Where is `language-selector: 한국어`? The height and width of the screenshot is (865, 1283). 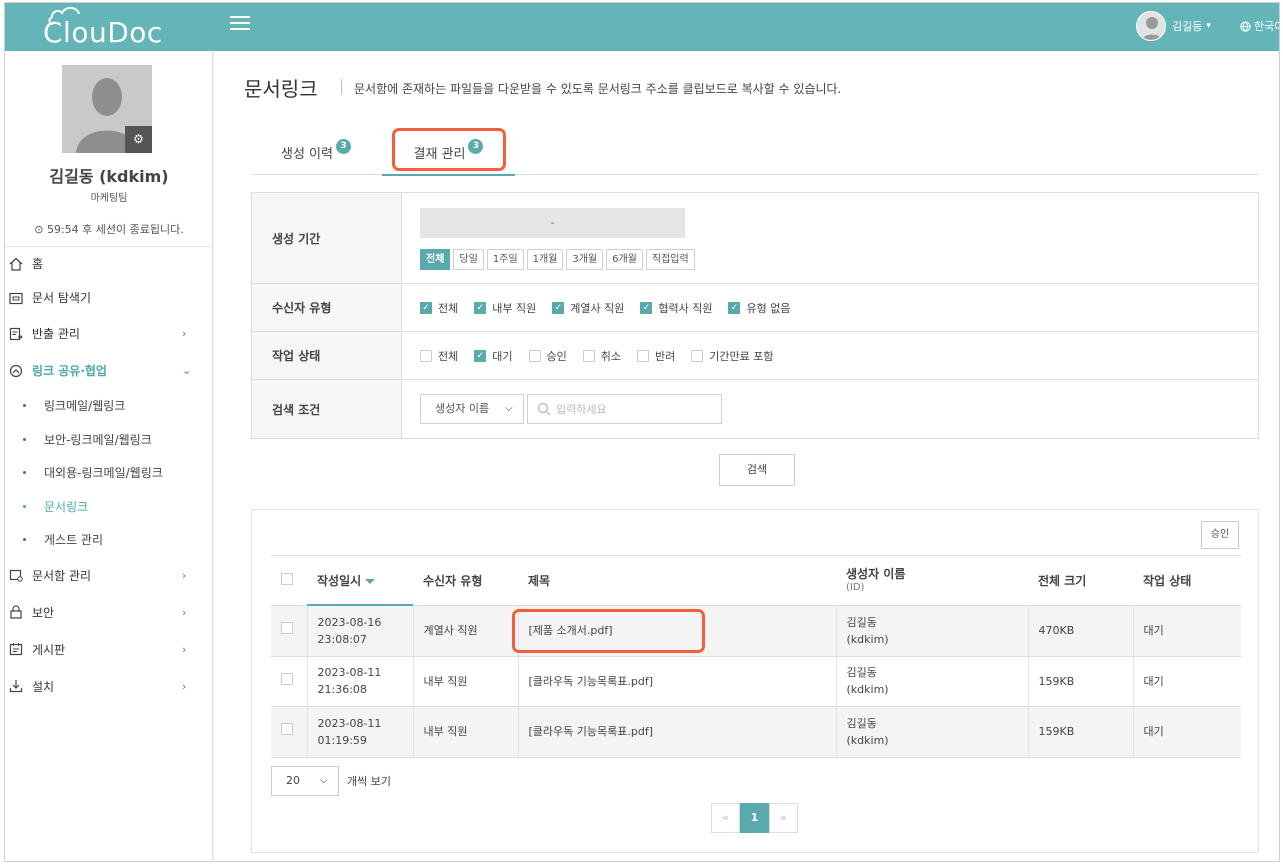
language-selector: 한국어 is located at coordinates (1259, 26).